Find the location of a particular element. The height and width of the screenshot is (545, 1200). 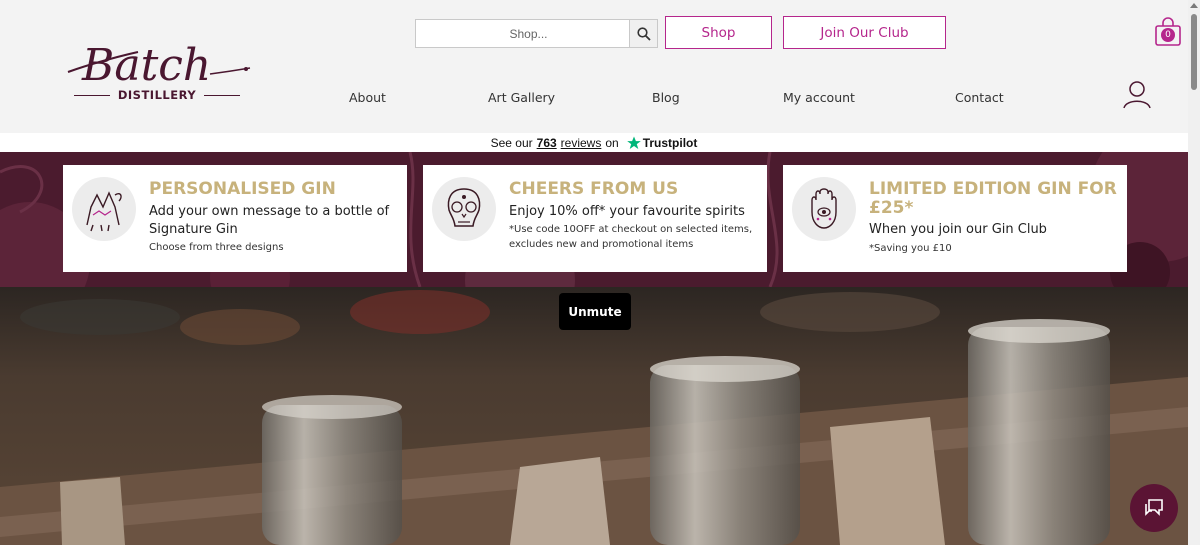

search-button is located at coordinates (643, 33).